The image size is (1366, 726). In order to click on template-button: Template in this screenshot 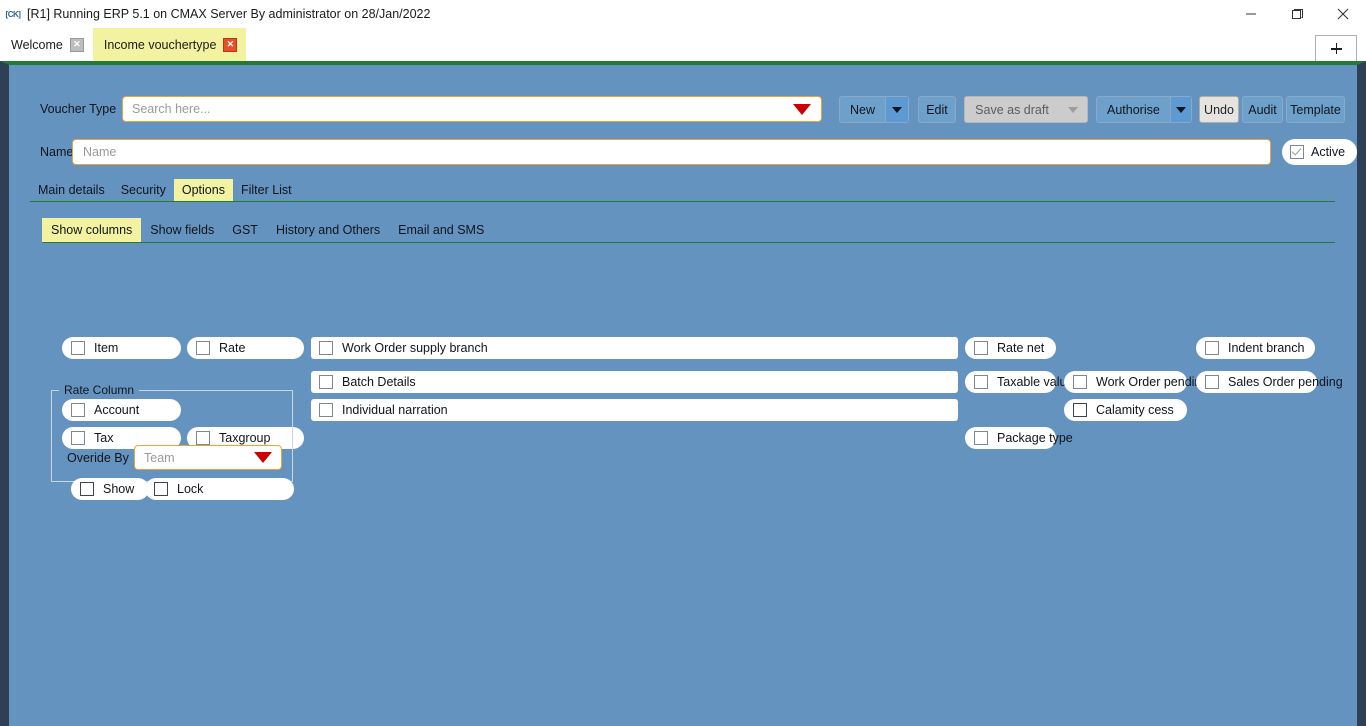, I will do `click(1315, 109)`.